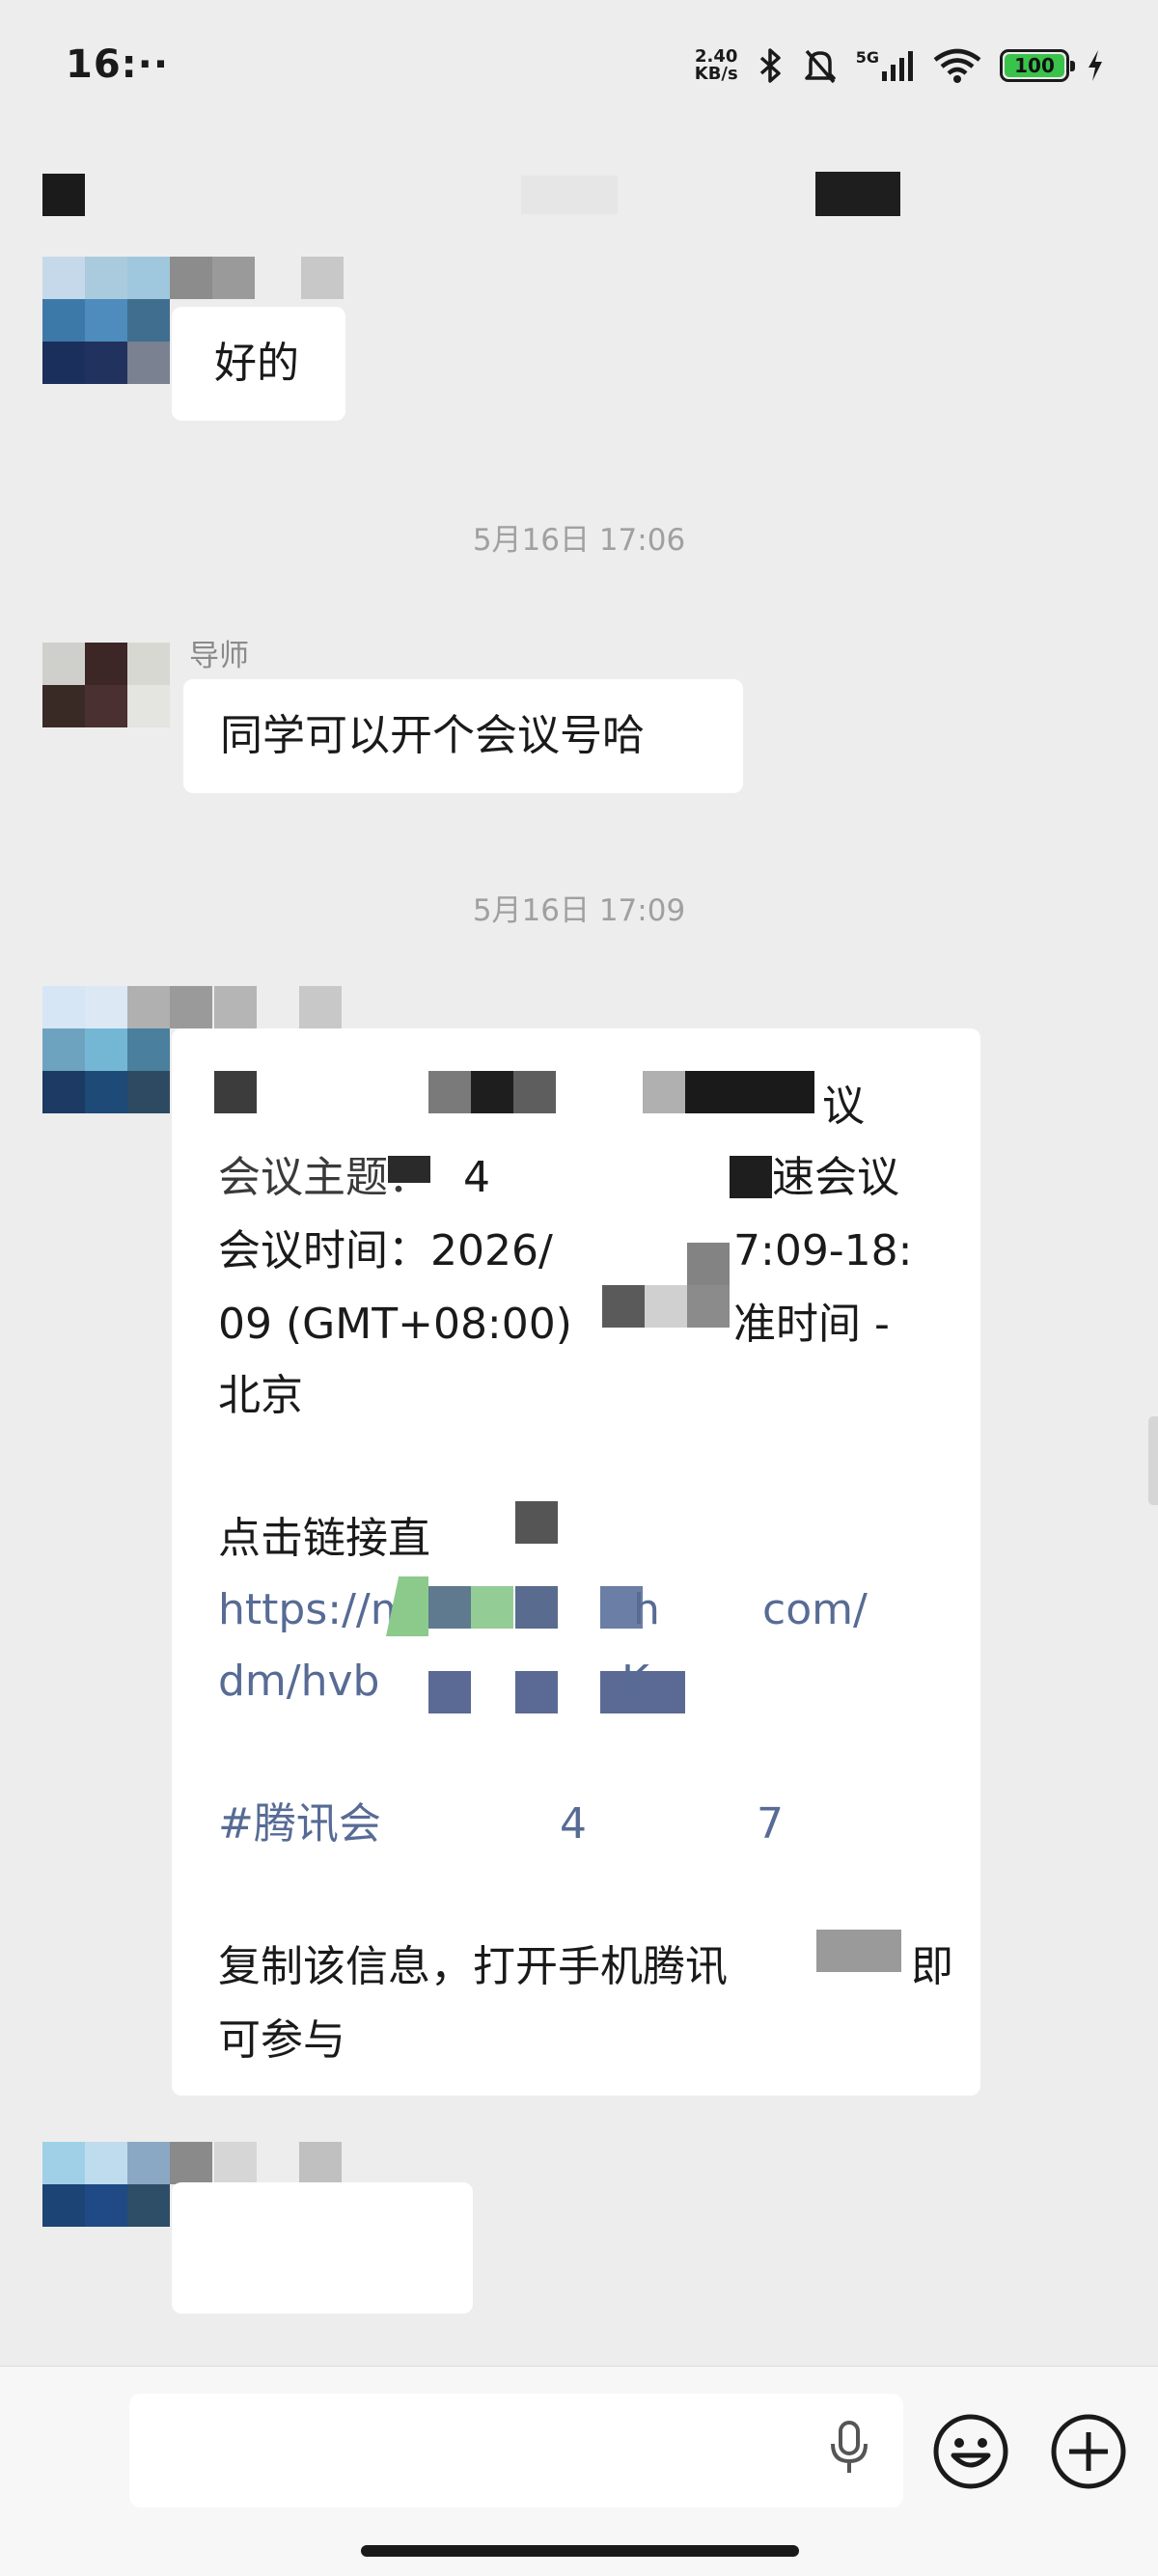 This screenshot has width=1158, height=2576. Describe the element at coordinates (970, 2451) in the screenshot. I see `emoji-icon` at that location.